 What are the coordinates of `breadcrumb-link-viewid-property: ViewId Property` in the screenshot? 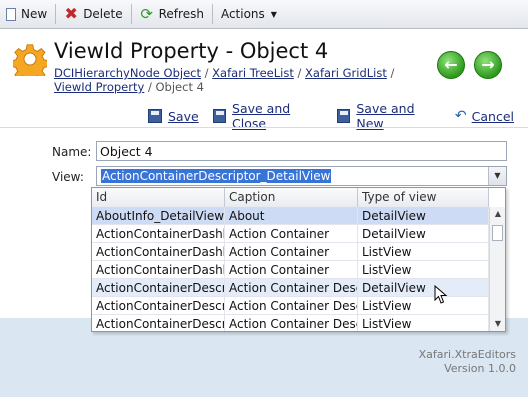 It's located at (99, 87).